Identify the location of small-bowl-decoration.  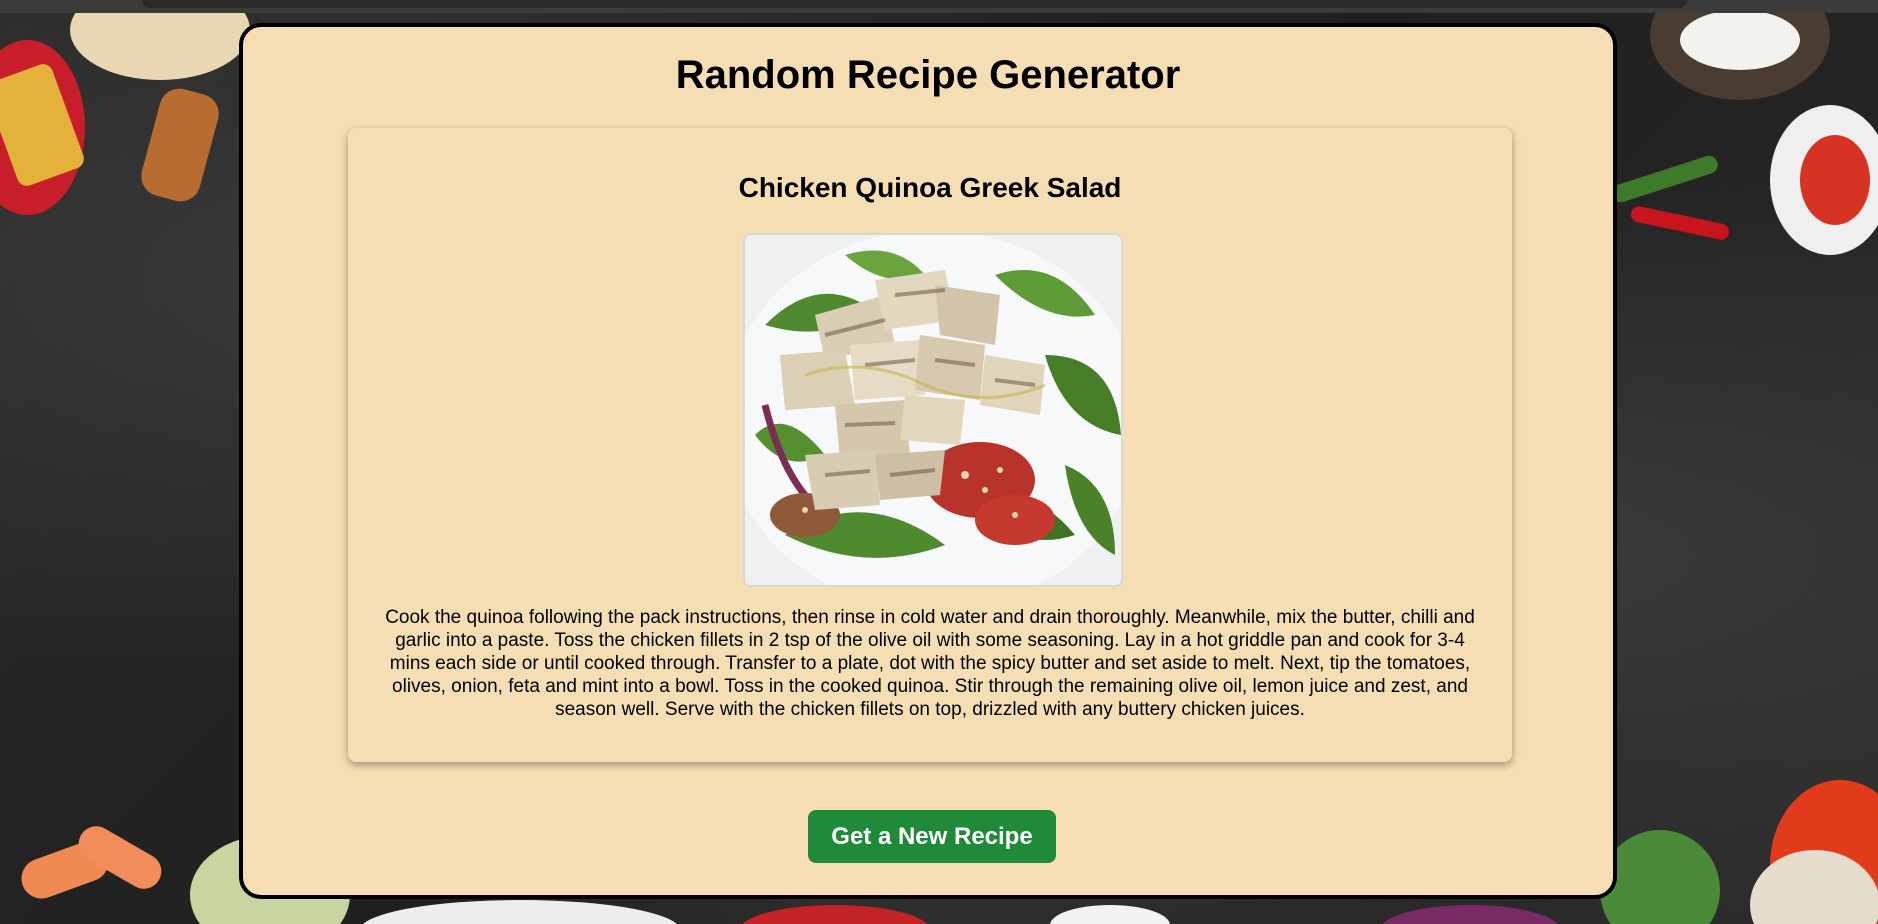
(1110, 914).